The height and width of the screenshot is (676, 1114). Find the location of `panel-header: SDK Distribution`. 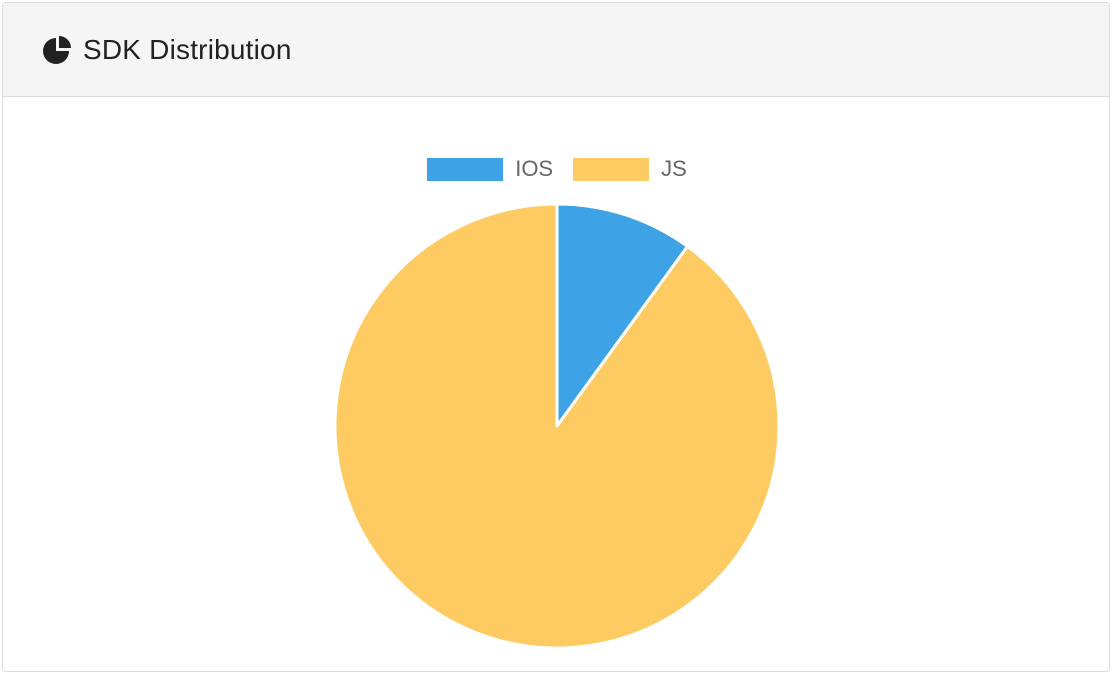

panel-header: SDK Distribution is located at coordinates (556, 50).